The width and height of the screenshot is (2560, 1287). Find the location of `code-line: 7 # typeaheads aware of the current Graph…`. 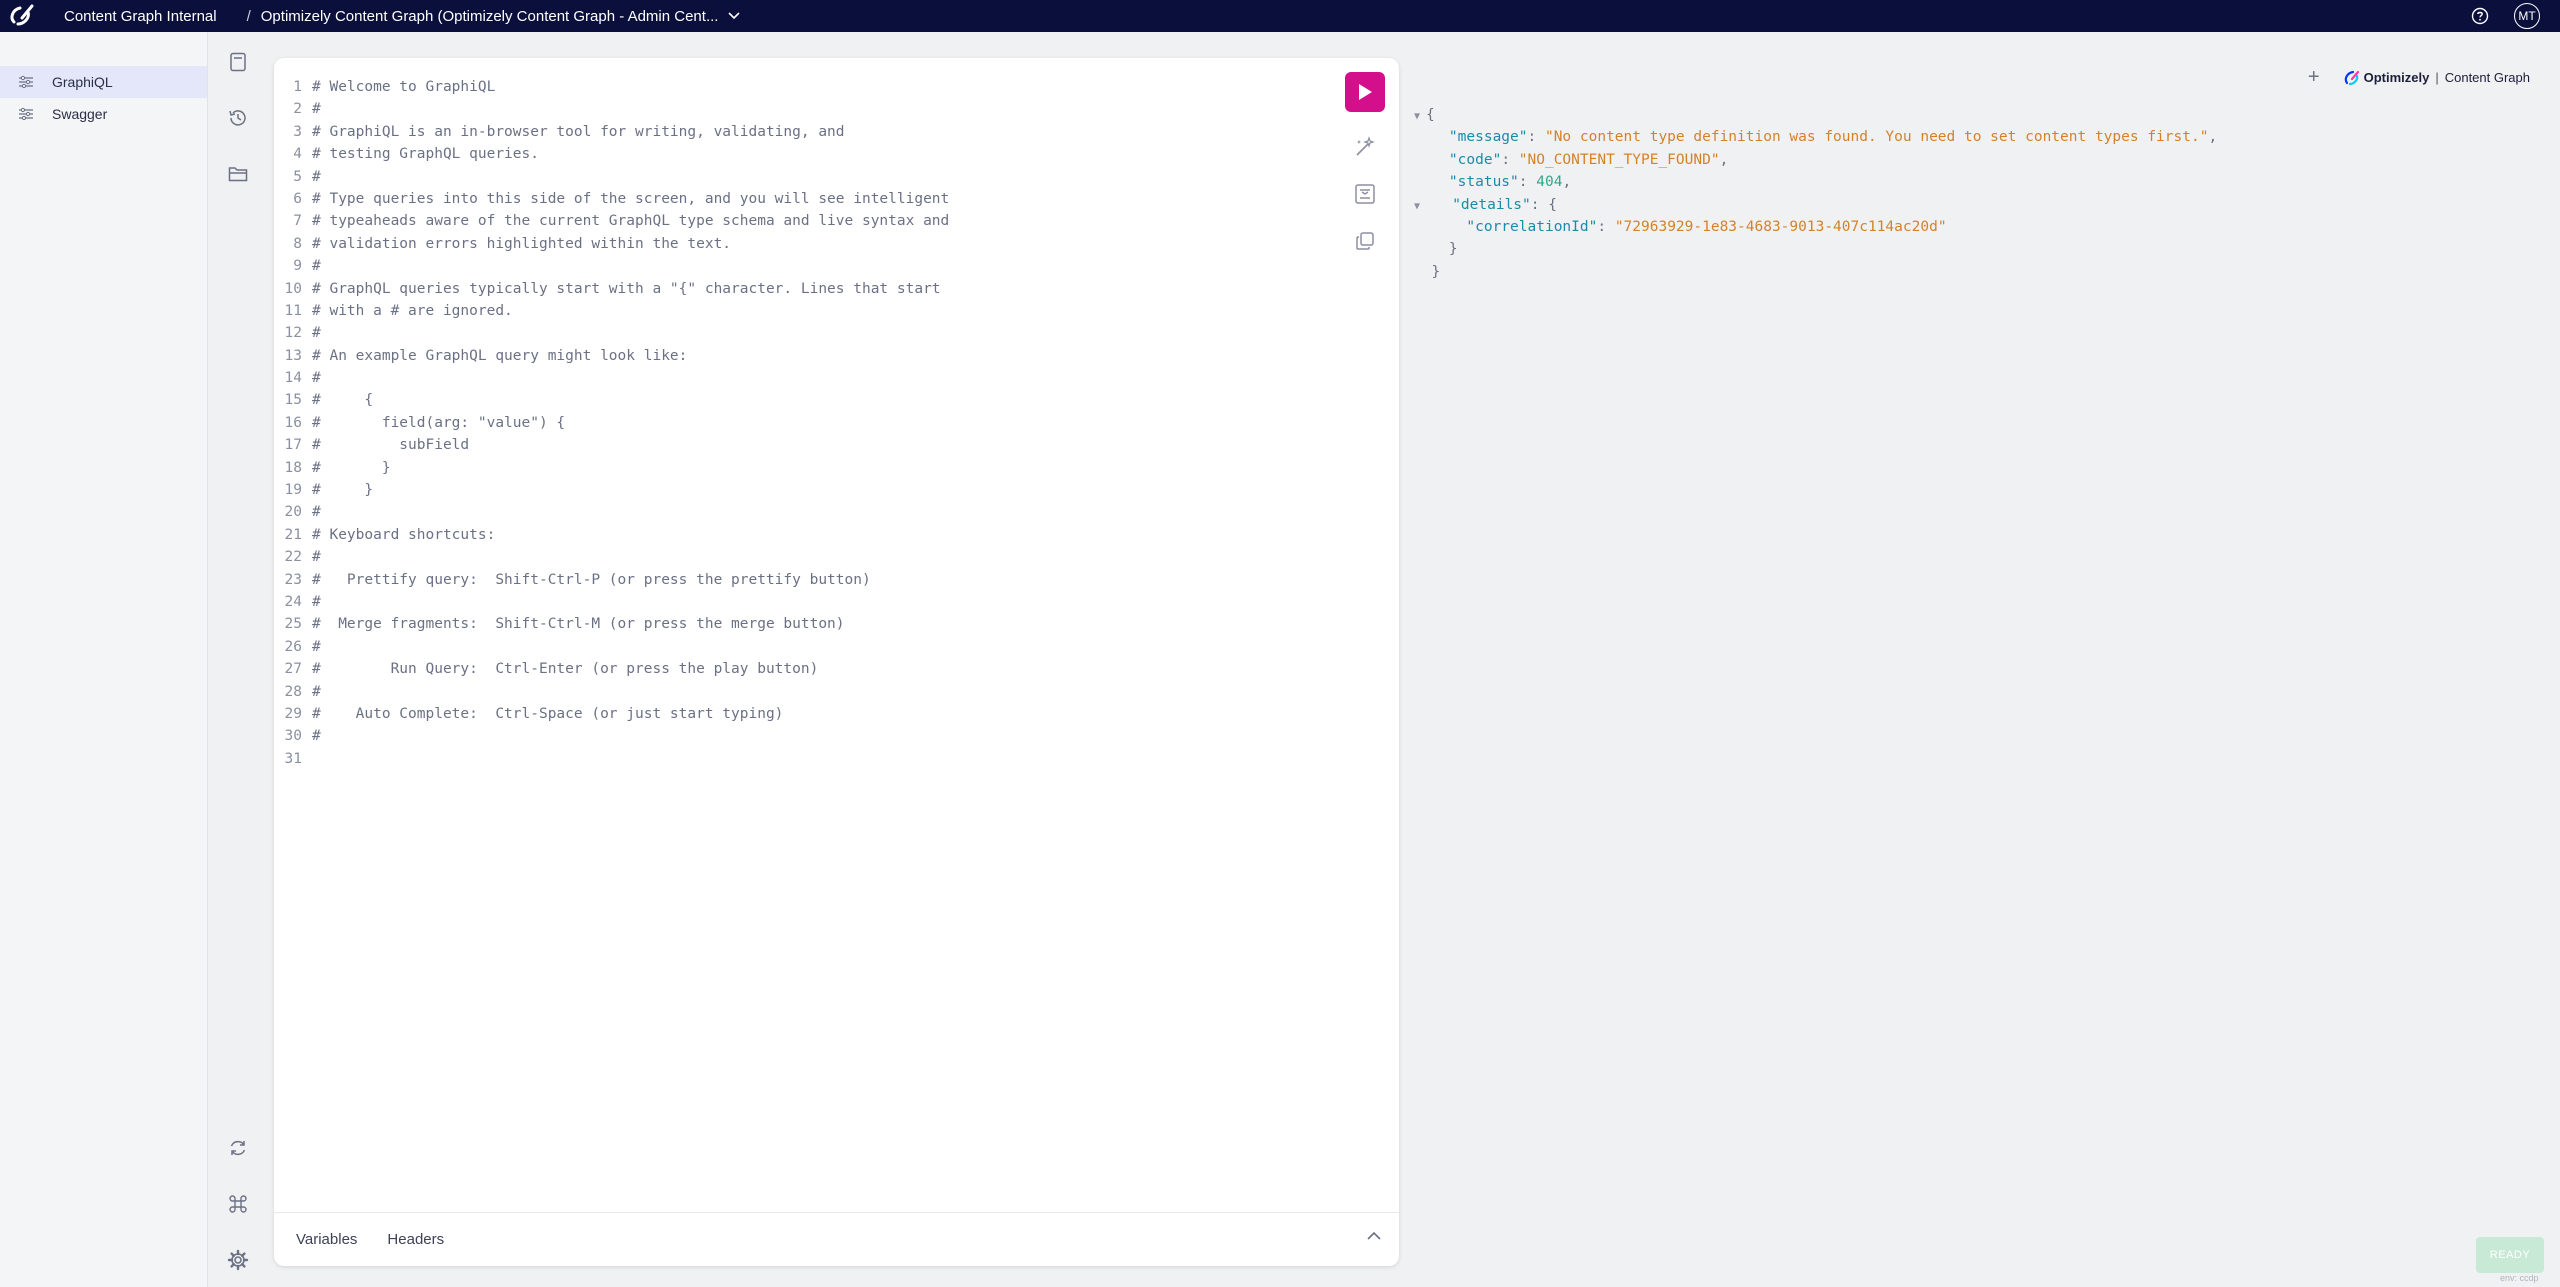

code-line: 7 # typeaheads aware of the current Graph… is located at coordinates (794, 221).